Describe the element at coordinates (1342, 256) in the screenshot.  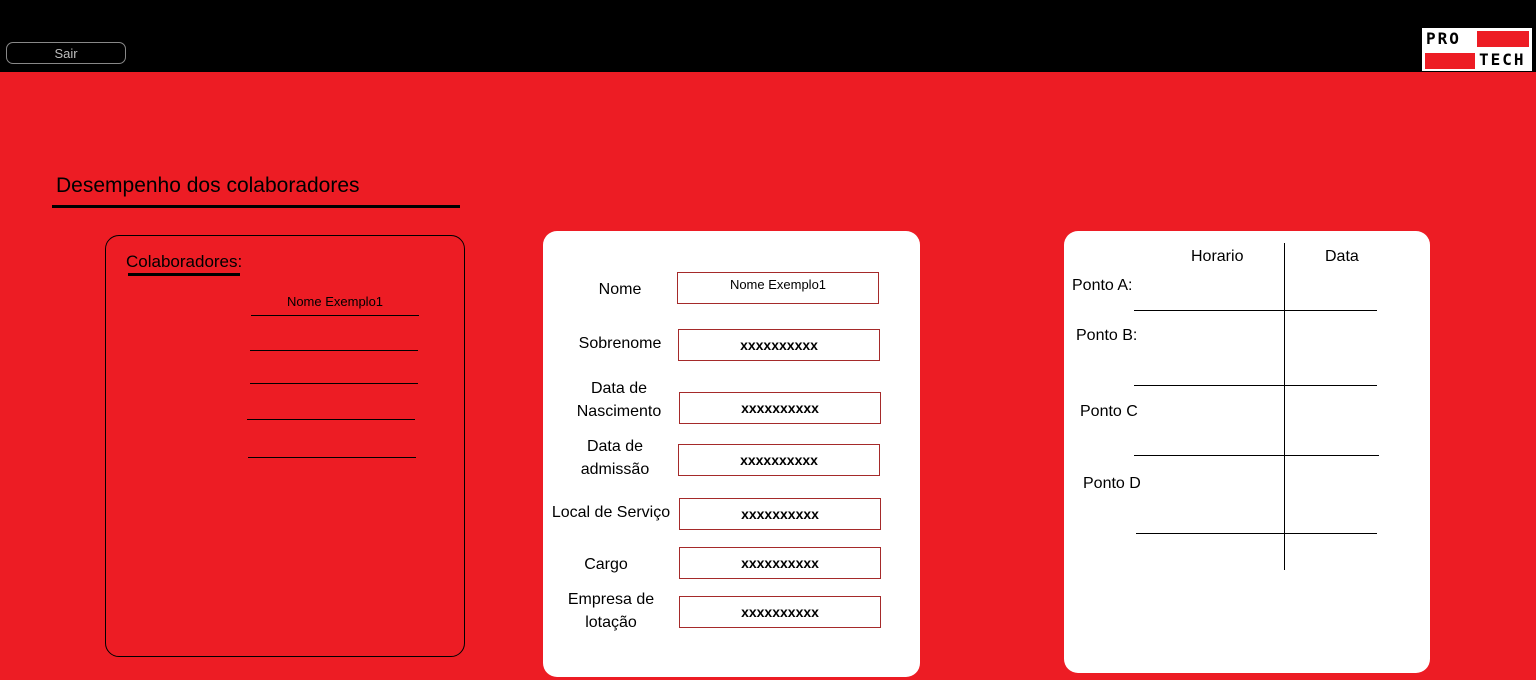
I see `data-header: Data` at that location.